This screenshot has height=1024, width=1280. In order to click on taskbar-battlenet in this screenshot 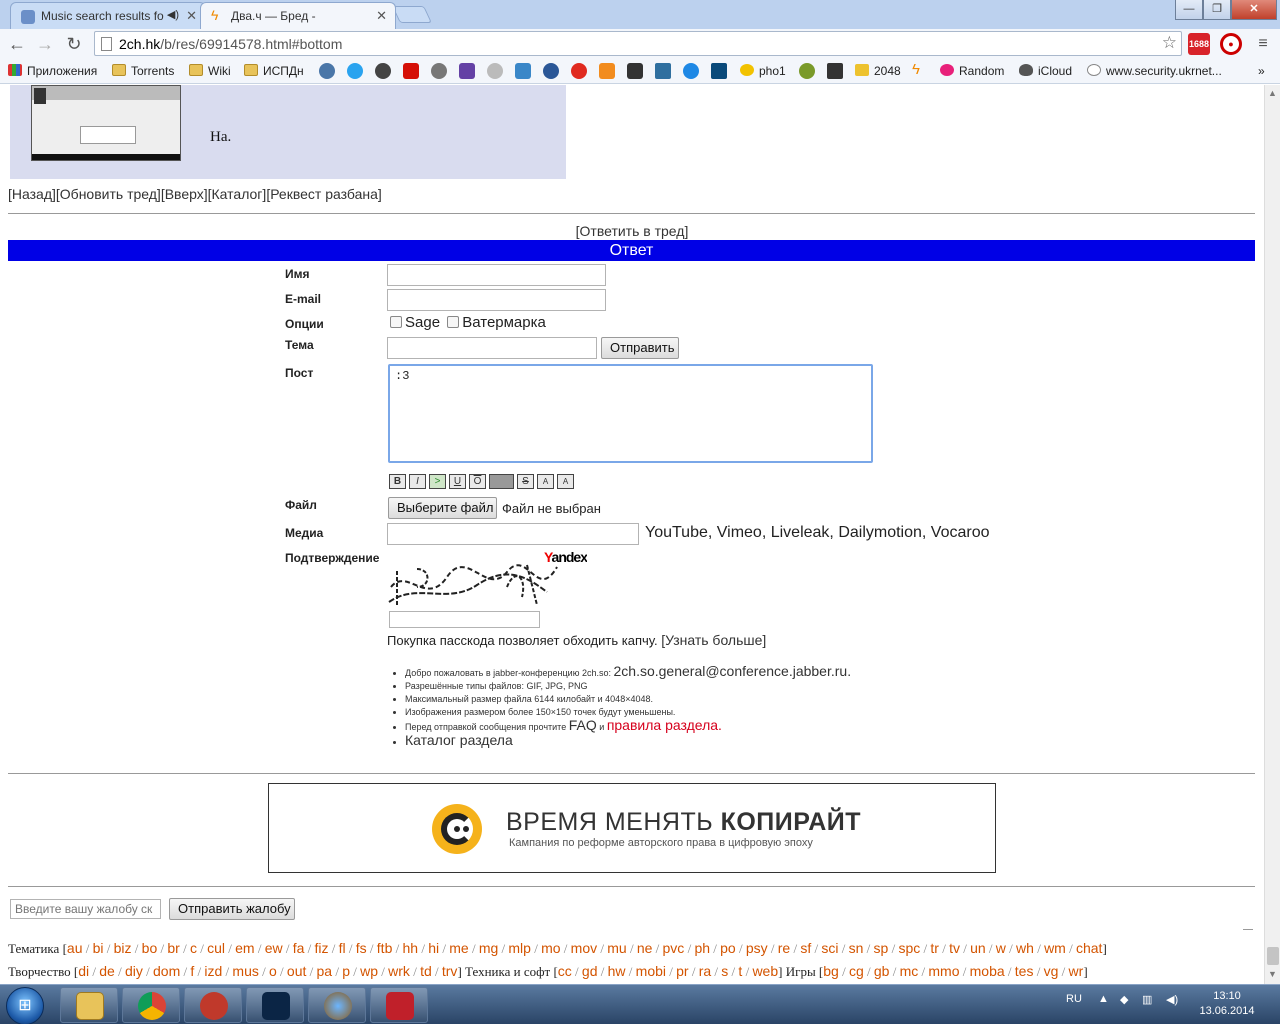, I will do `click(275, 1005)`.